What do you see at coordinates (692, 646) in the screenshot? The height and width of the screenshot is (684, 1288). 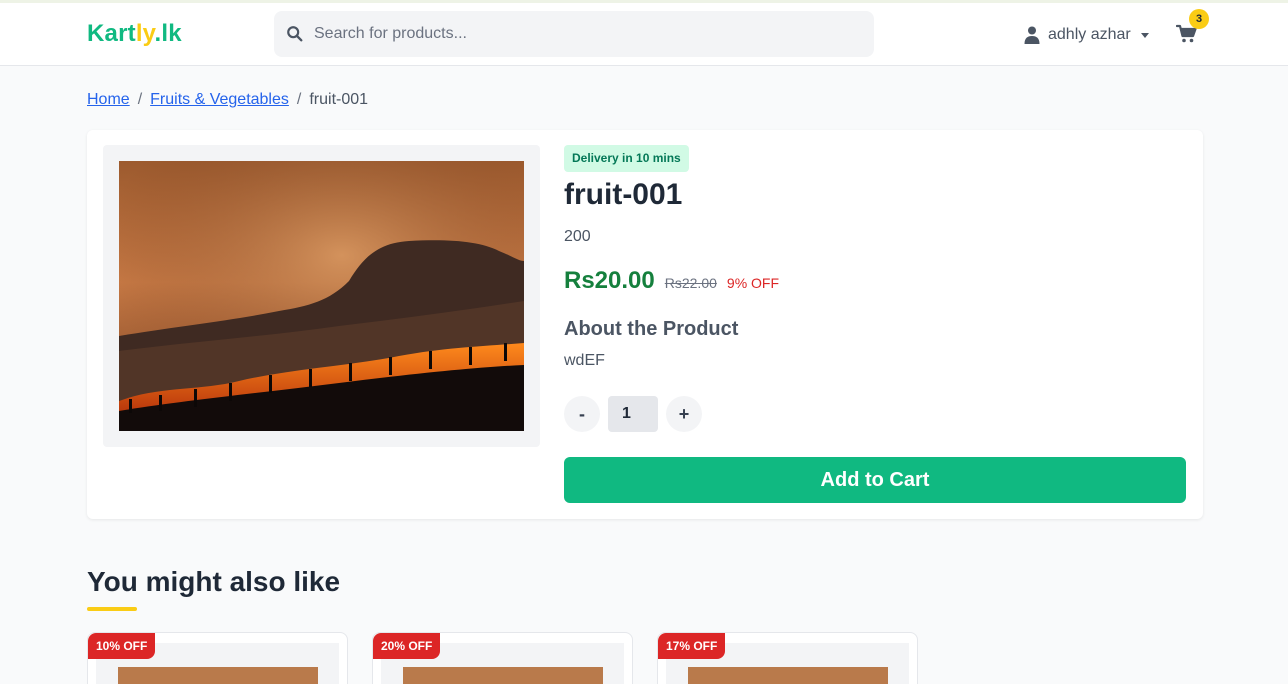 I see `discount-badge: 17% OFF` at bounding box center [692, 646].